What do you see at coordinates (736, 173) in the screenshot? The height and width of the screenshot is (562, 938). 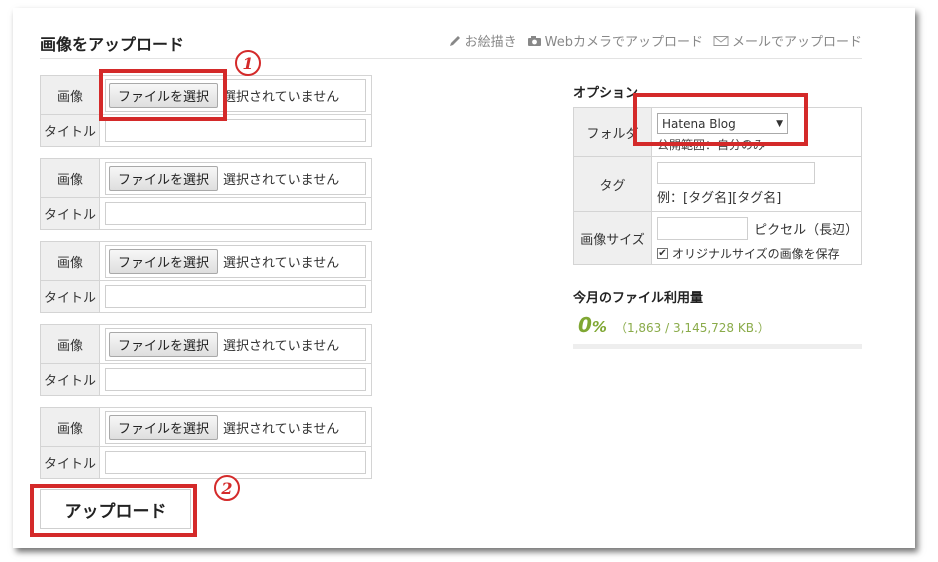 I see `tag-input` at bounding box center [736, 173].